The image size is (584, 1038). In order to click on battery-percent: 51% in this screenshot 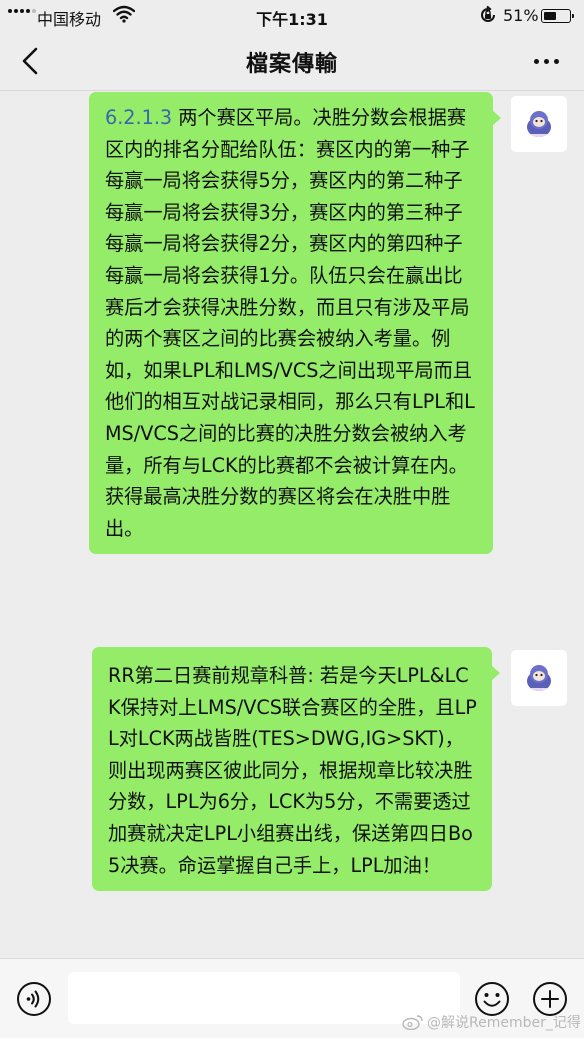, I will do `click(521, 15)`.